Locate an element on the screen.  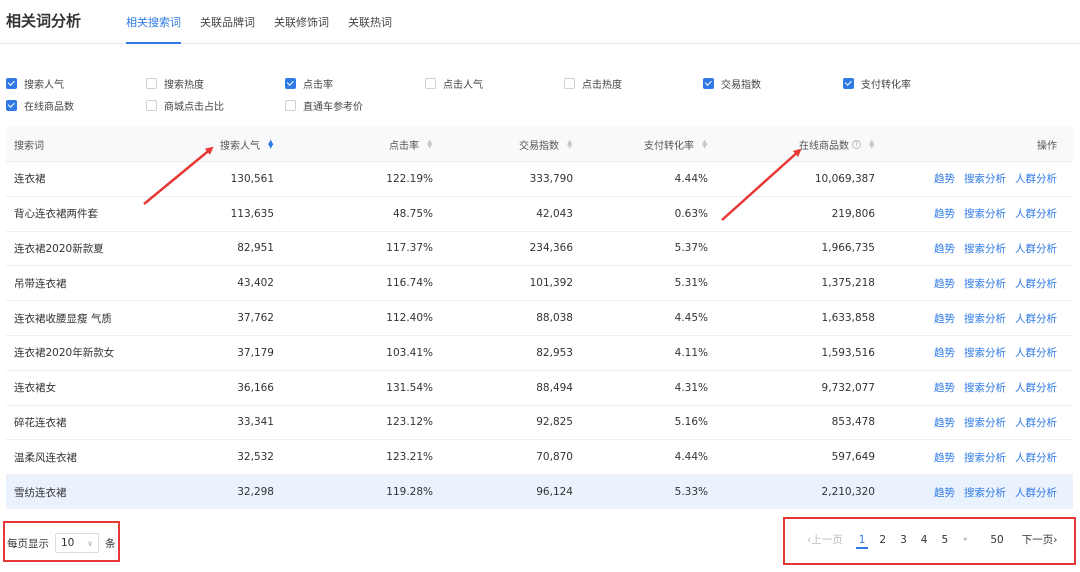
filter-mall-click-share: 商城点击占比 is located at coordinates (185, 105).